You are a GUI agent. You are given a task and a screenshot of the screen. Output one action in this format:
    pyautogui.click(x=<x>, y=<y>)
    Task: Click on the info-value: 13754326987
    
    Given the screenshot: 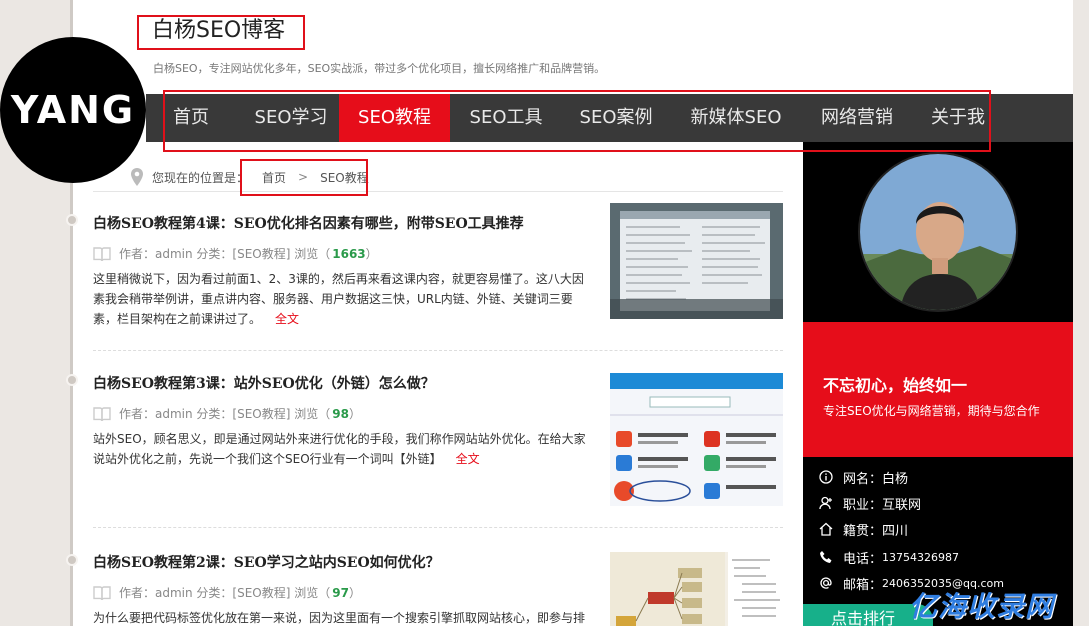 What is the action you would take?
    pyautogui.click(x=920, y=557)
    